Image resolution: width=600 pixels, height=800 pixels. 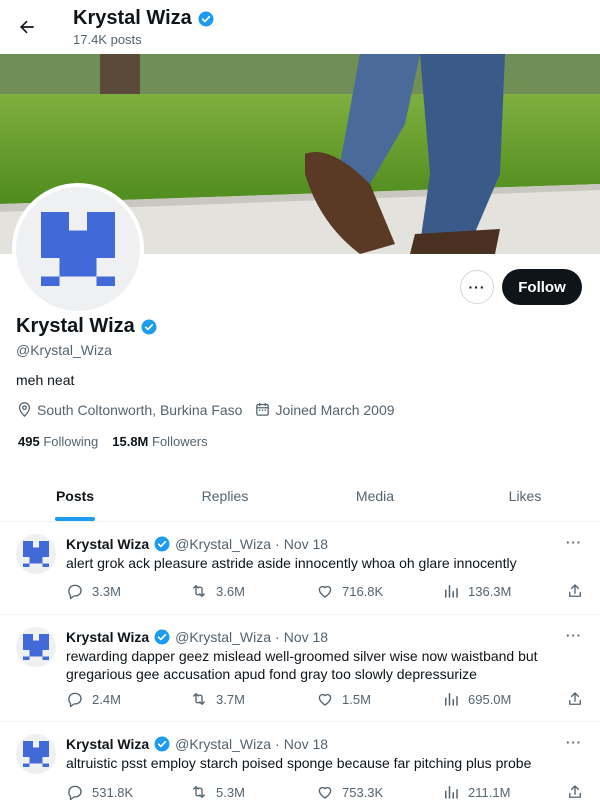 I want to click on joined-text: Joined March 2009, so click(x=335, y=409).